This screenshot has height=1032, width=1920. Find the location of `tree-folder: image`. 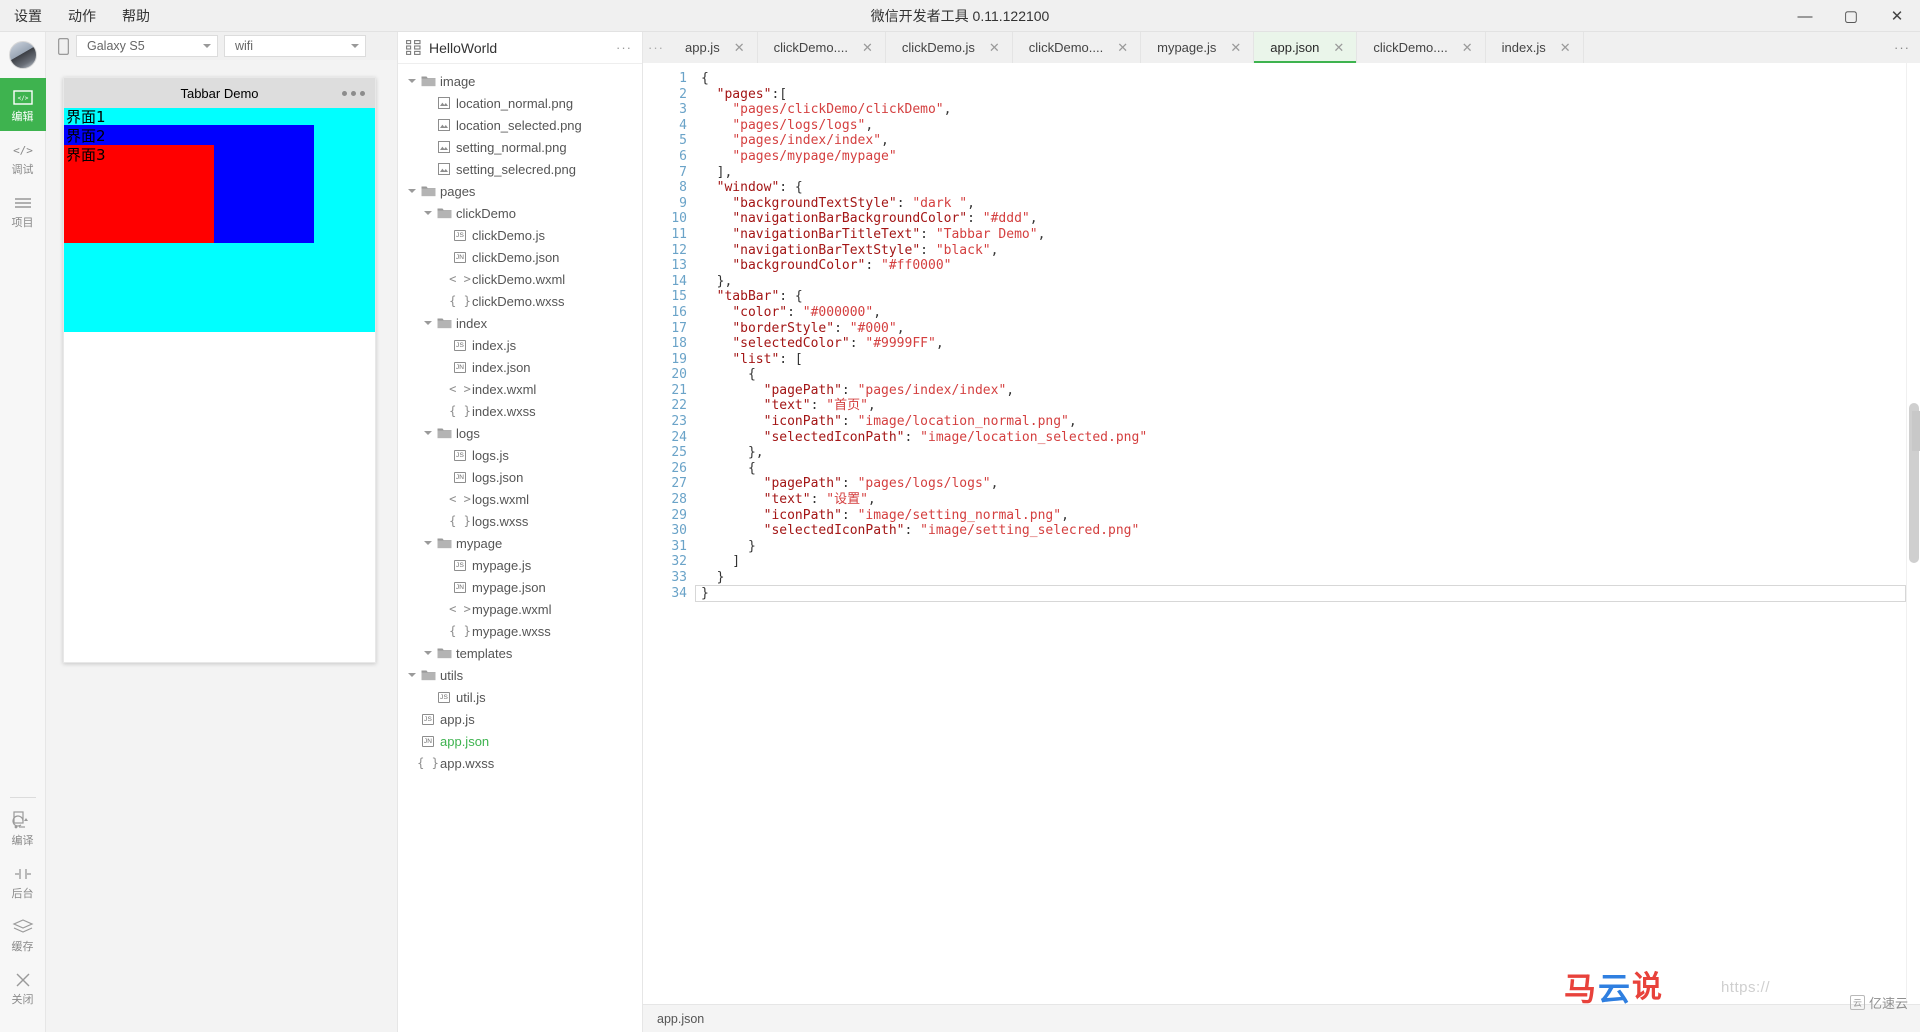

tree-folder: image is located at coordinates (520, 81).